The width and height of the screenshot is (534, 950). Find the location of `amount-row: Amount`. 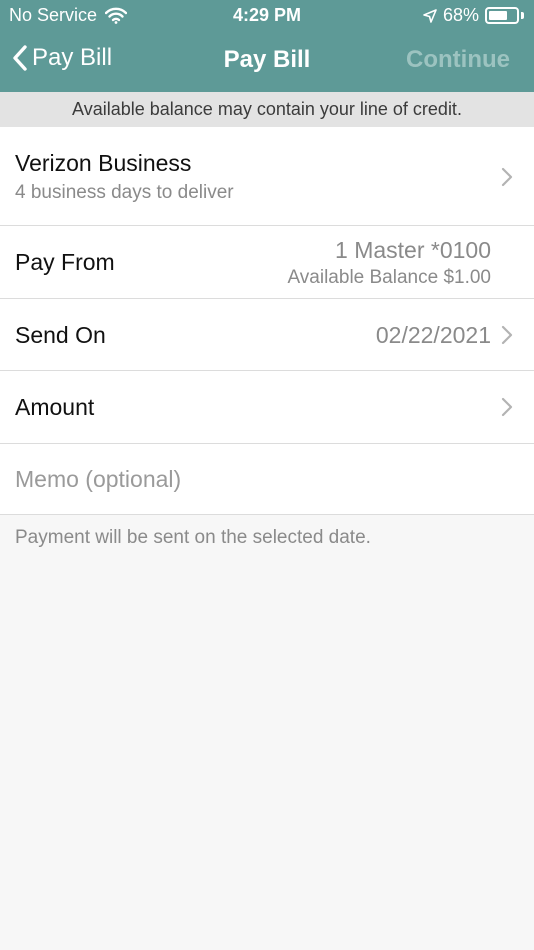

amount-row: Amount is located at coordinates (267, 407).